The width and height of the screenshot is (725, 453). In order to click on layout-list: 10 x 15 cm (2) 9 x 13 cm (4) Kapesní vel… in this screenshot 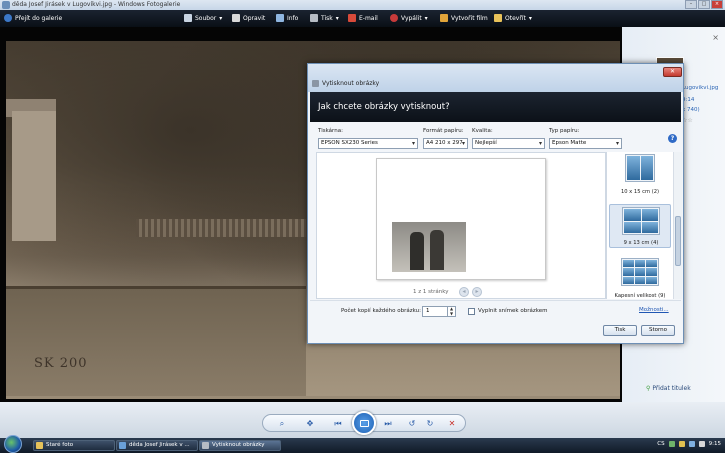, I will do `click(644, 225)`.